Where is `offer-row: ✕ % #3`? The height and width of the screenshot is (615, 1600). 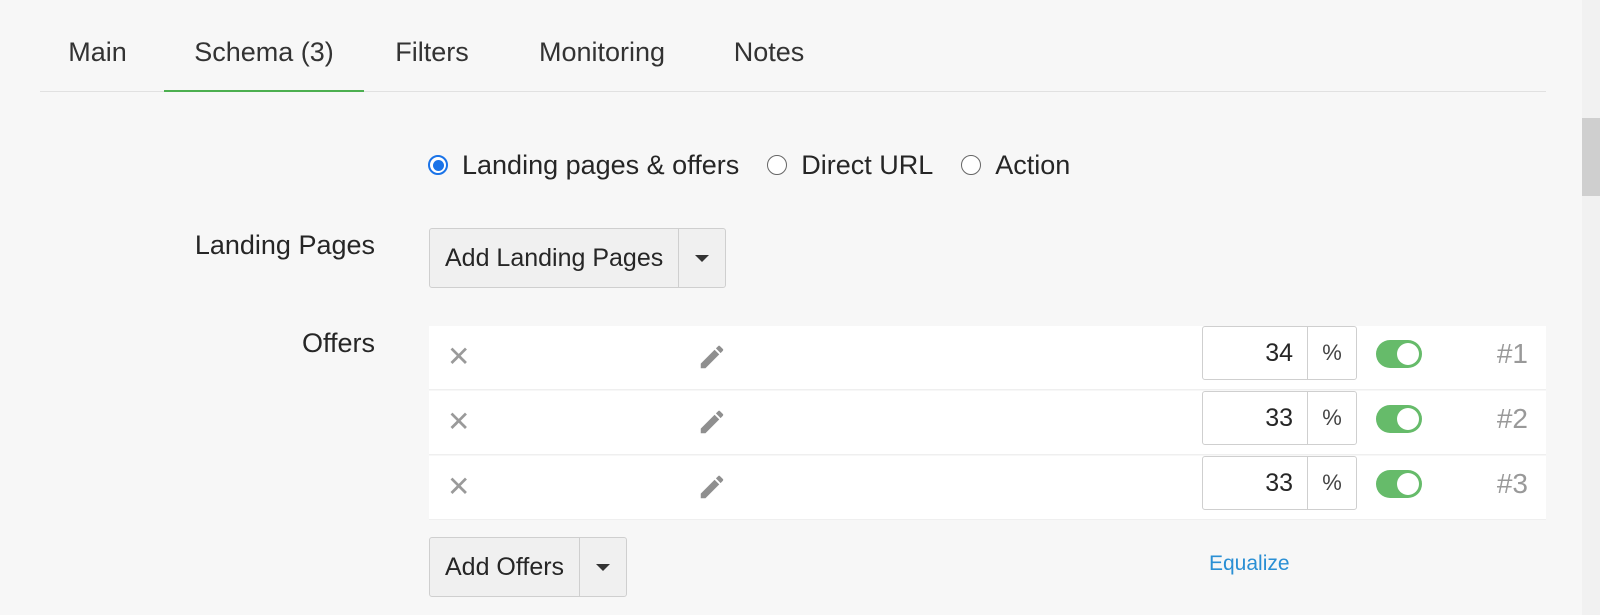
offer-row: ✕ % #3 is located at coordinates (987, 488).